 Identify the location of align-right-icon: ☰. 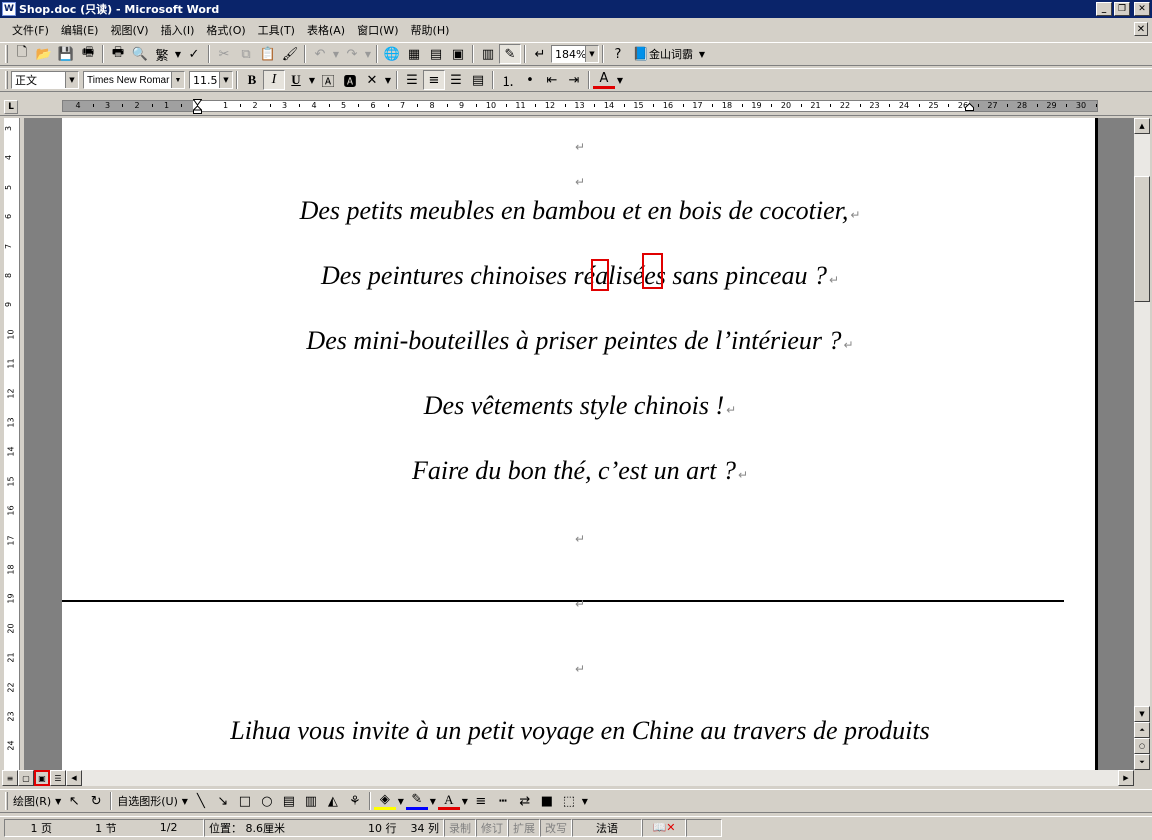
(456, 80).